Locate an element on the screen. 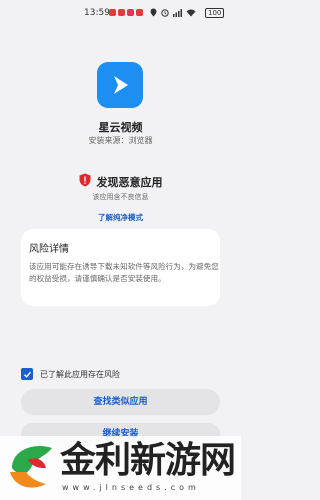 This screenshot has height=500, width=320. install-source: 安装来源：浏览器 is located at coordinates (120, 140).